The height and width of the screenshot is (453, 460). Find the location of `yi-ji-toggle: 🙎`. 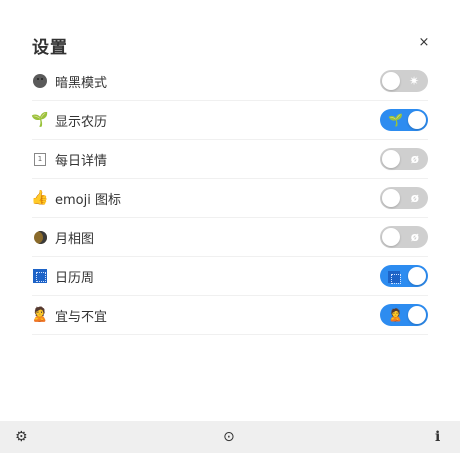

yi-ji-toggle: 🙎 is located at coordinates (404, 315).